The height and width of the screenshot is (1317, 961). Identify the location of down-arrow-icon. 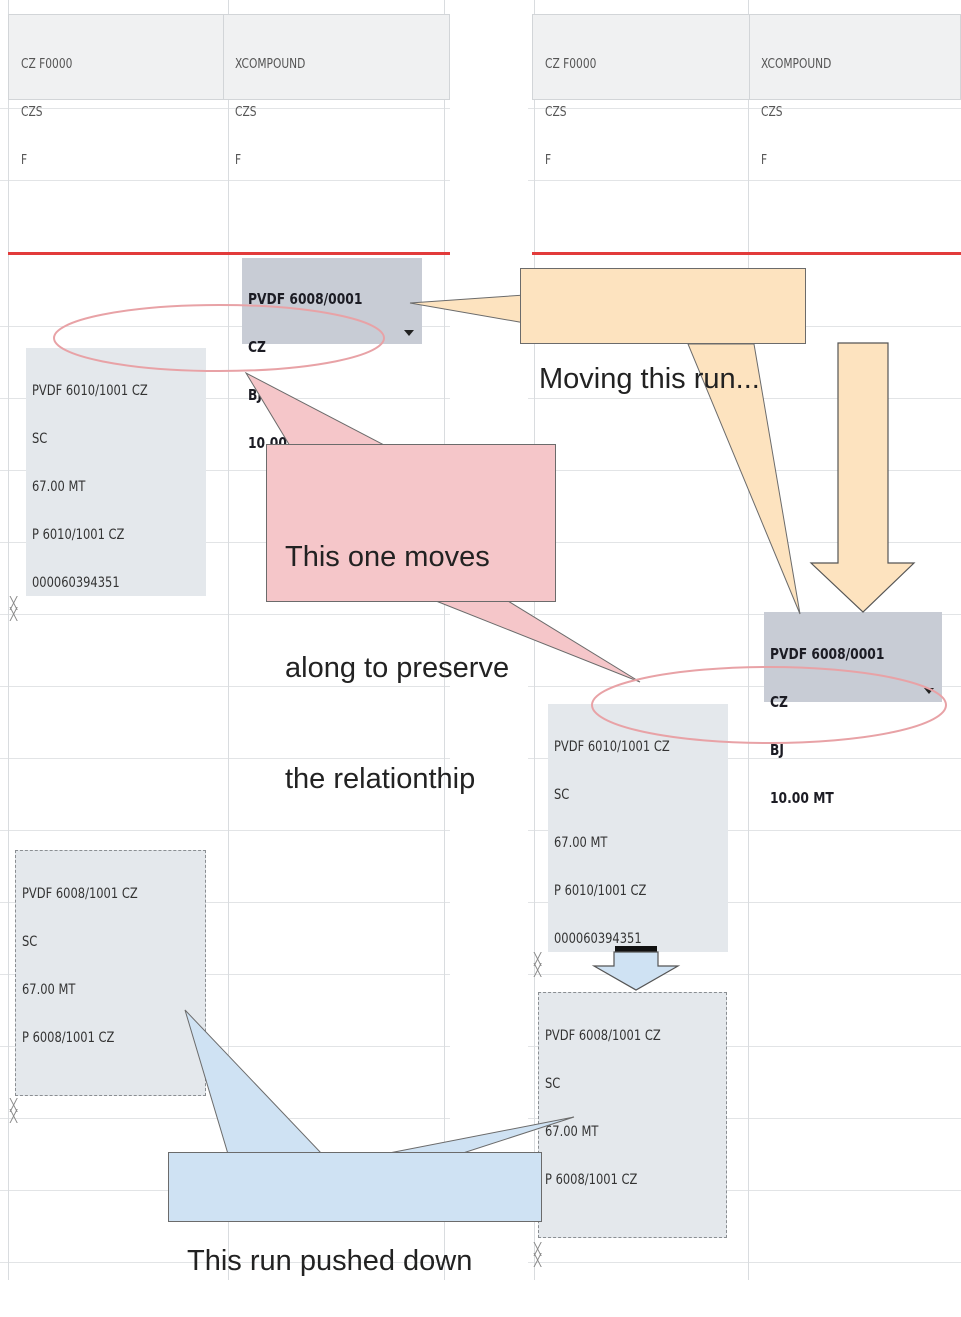
(862, 477).